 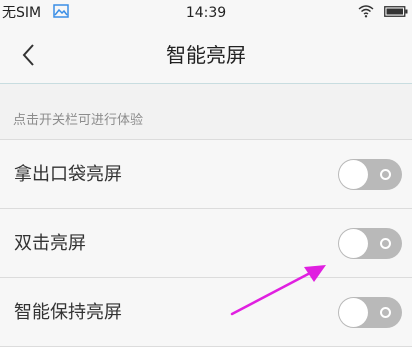 I want to click on double-tap-wake-toggle, so click(x=370, y=243).